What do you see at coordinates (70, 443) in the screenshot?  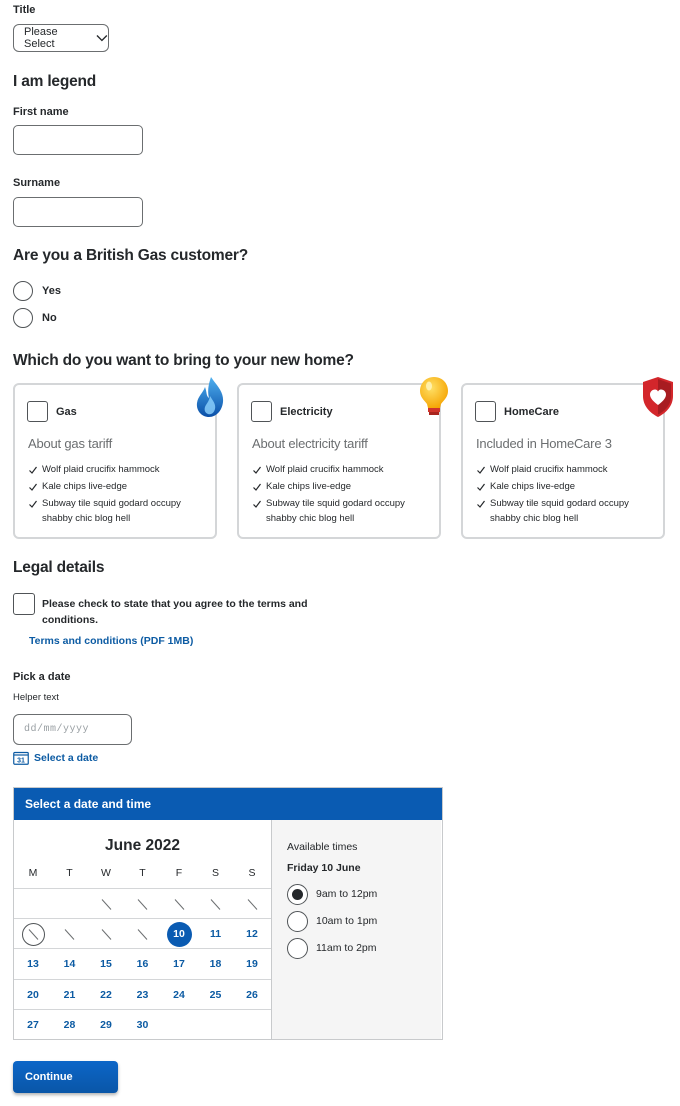 I see `card-subtitle: About gas tariff` at bounding box center [70, 443].